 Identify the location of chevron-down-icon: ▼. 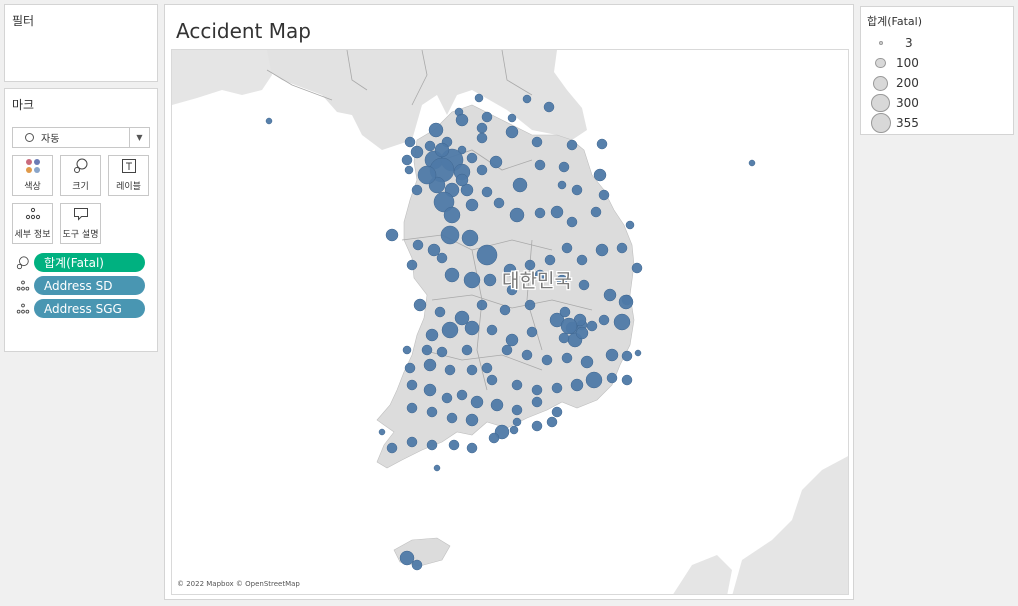
(139, 137).